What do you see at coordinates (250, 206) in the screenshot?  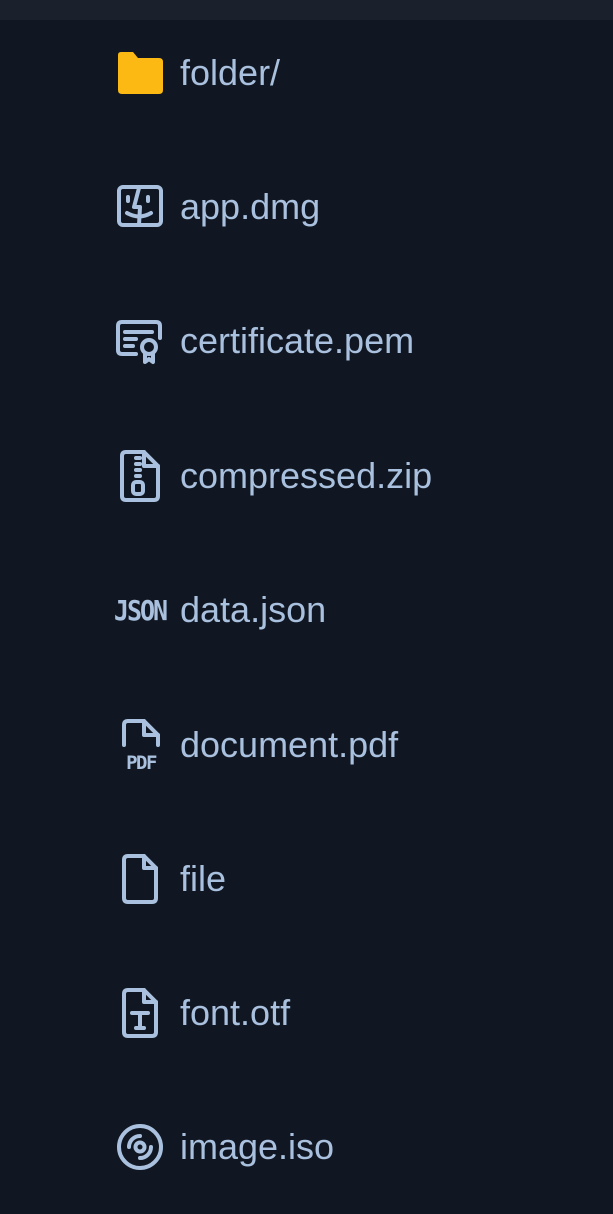 I see `file-name: app.dmg` at bounding box center [250, 206].